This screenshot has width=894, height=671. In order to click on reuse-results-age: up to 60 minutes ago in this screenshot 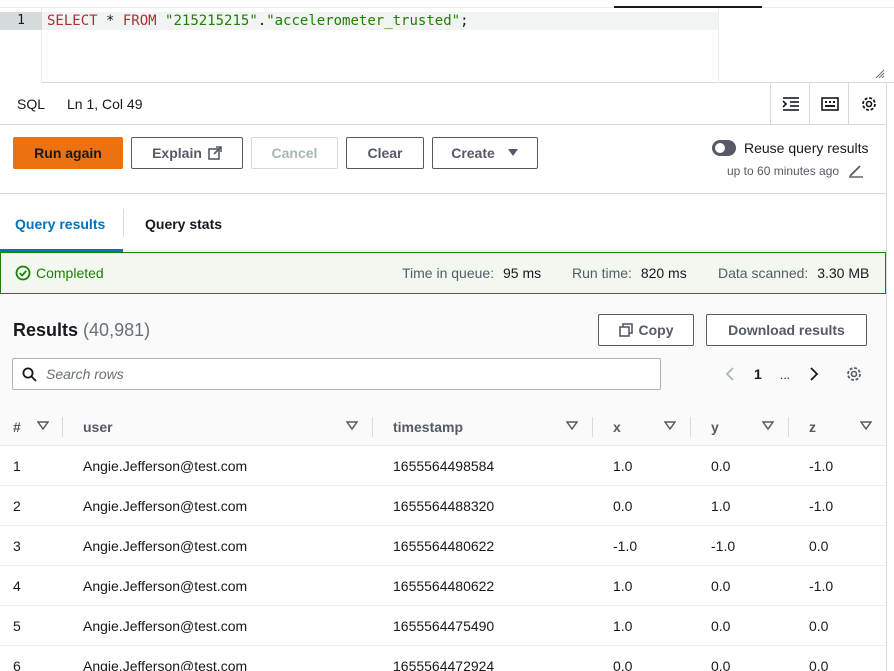, I will do `click(783, 171)`.